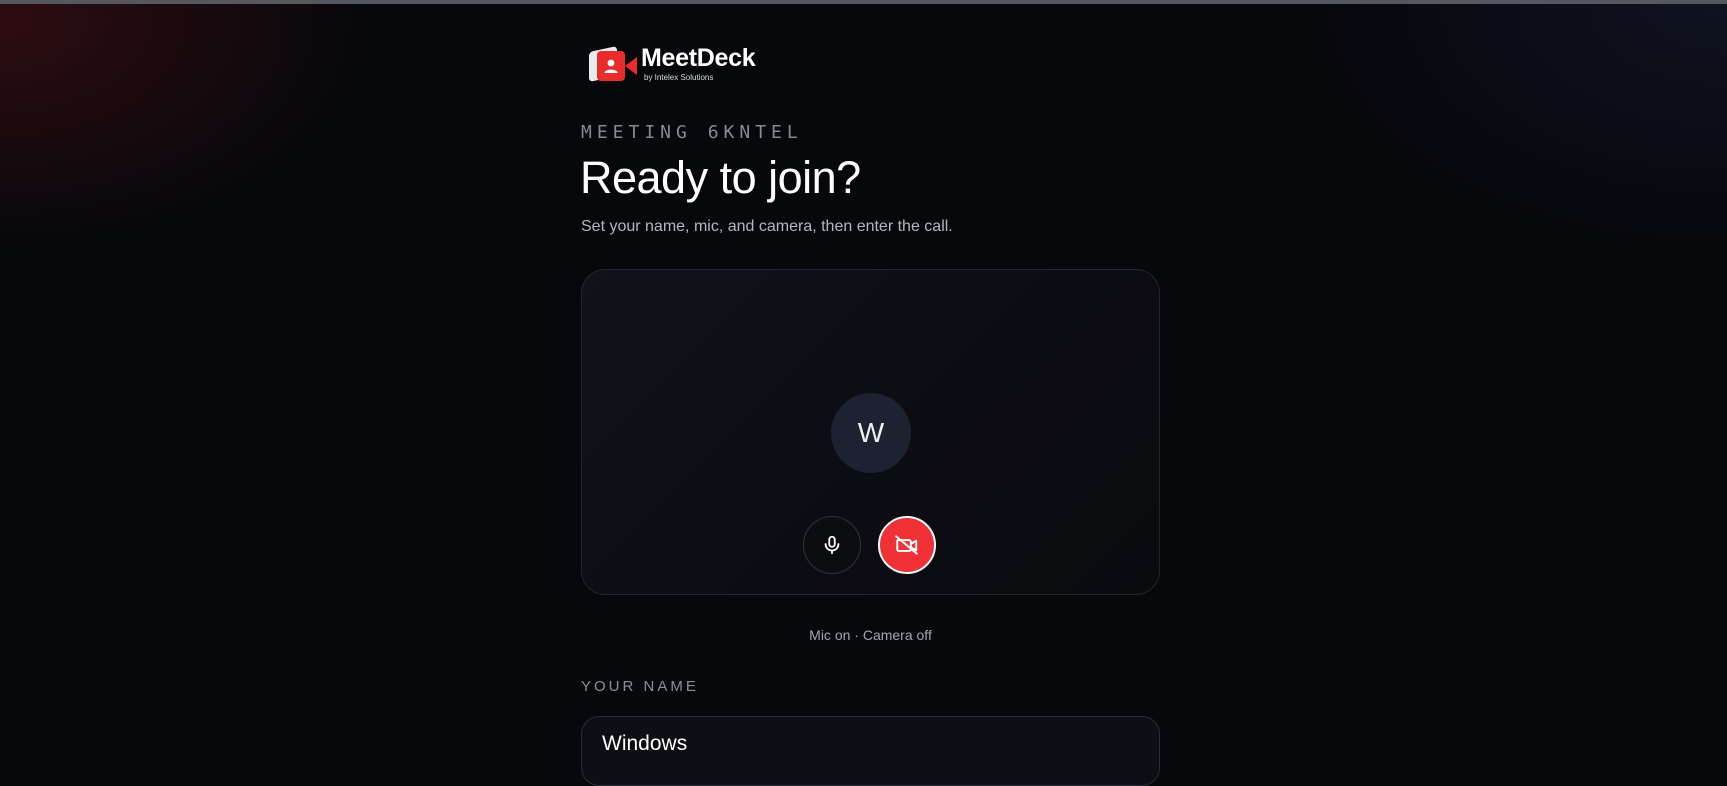 The height and width of the screenshot is (786, 1727). Describe the element at coordinates (870, 635) in the screenshot. I see `device-status: Mic on · Camera off` at that location.